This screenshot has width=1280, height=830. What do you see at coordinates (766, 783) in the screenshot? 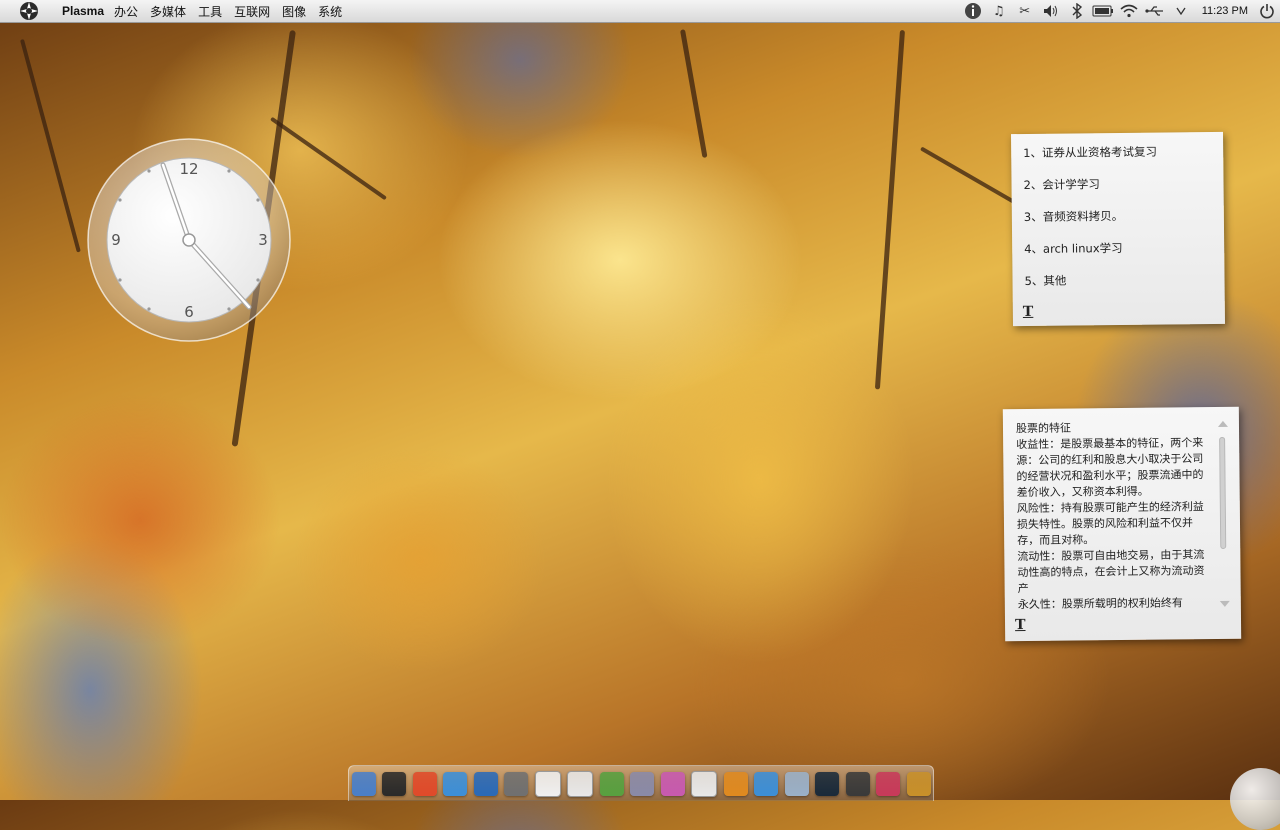
I see `network-icon` at bounding box center [766, 783].